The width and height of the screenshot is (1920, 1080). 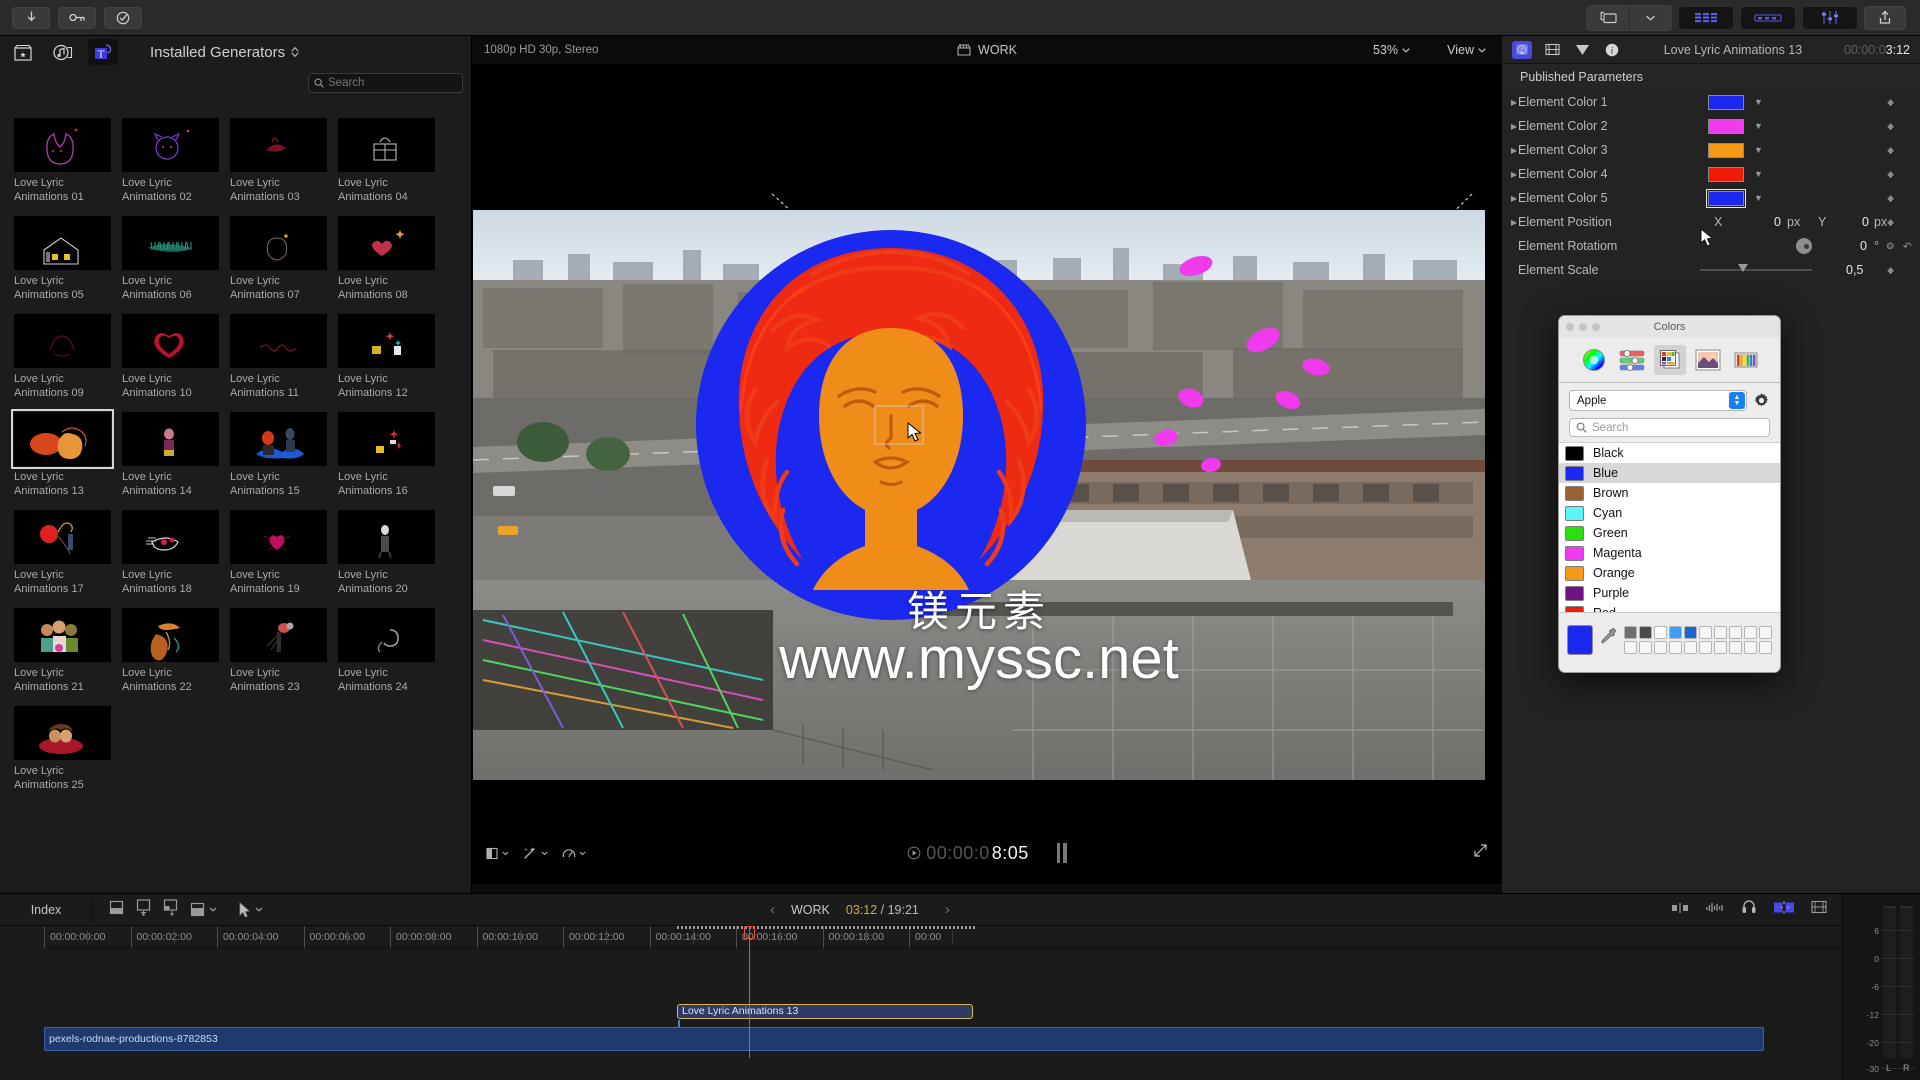 I want to click on generator-item-23: Love Lyric Animations 23, so click(x=284, y=651).